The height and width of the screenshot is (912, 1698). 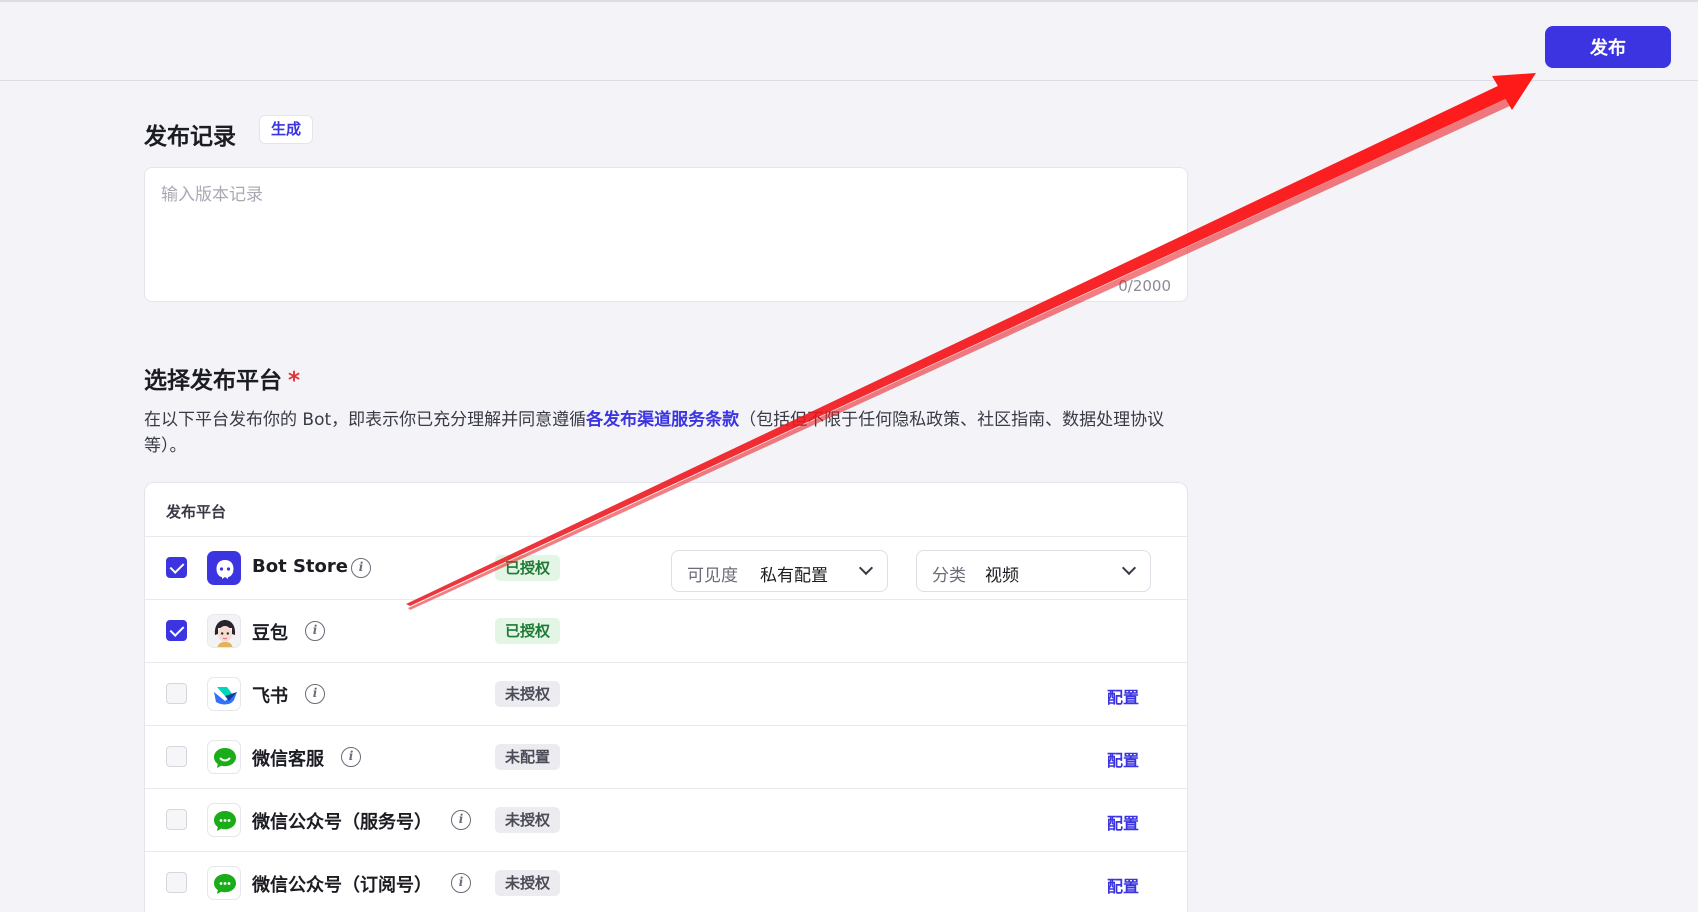 What do you see at coordinates (666, 510) in the screenshot?
I see `table-header: 发布平台` at bounding box center [666, 510].